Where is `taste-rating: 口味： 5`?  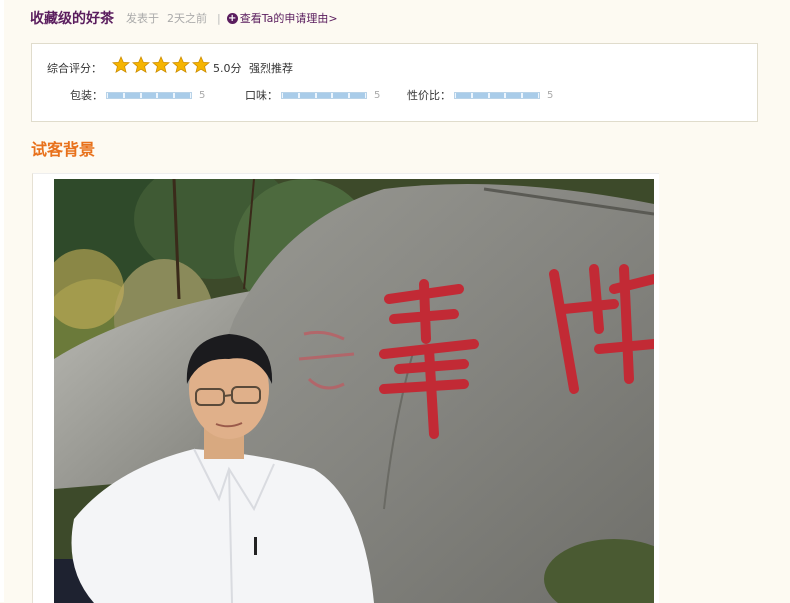
taste-rating: 口味： 5 is located at coordinates (312, 95).